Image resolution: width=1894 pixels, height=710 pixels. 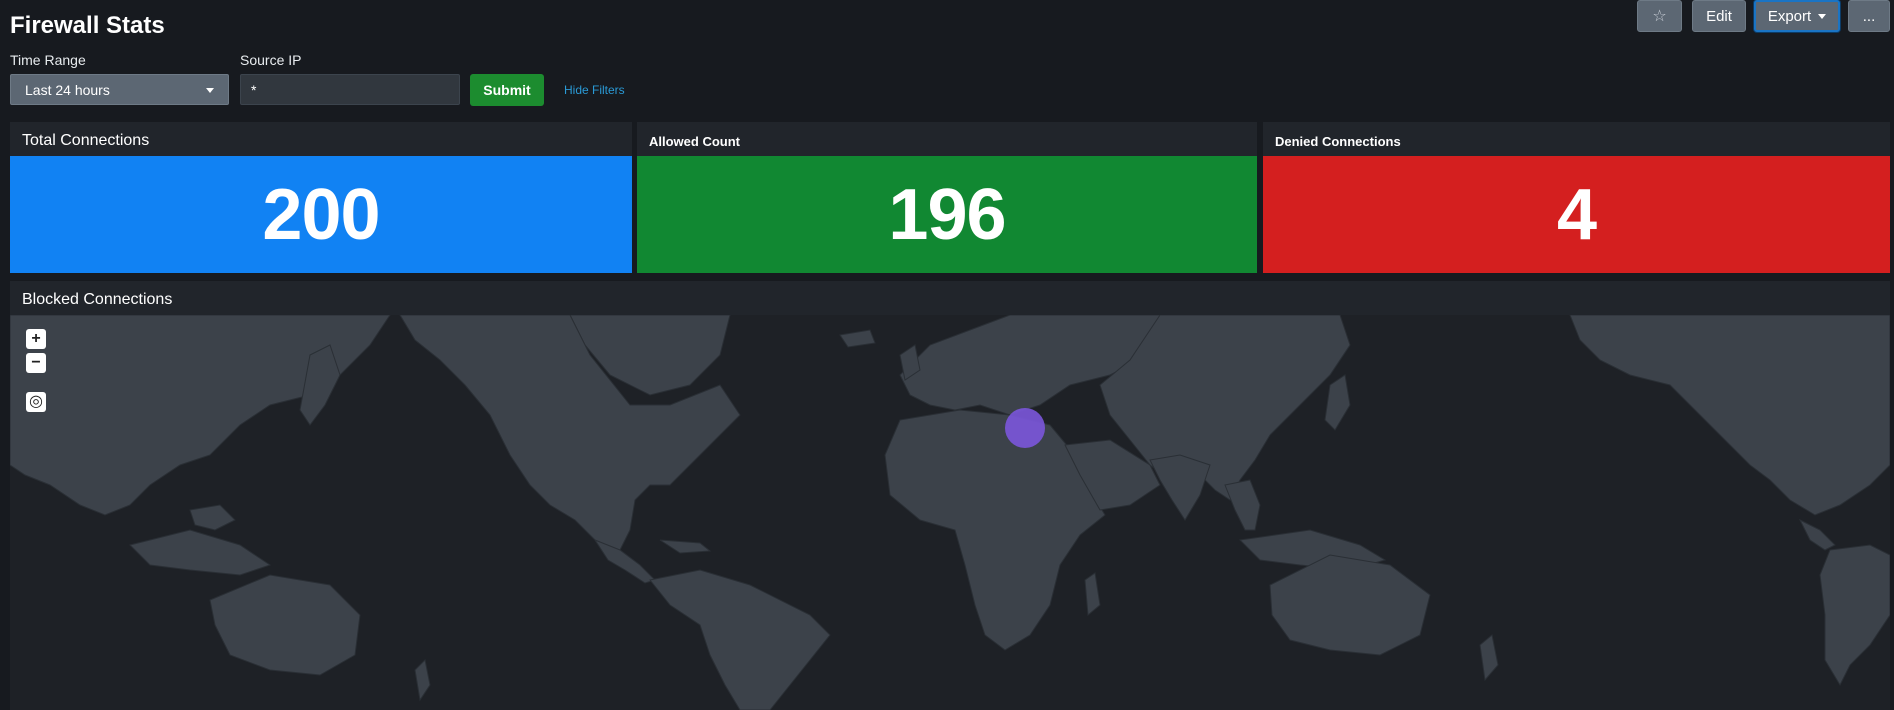 What do you see at coordinates (321, 214) in the screenshot?
I see `total-connections-value: 200` at bounding box center [321, 214].